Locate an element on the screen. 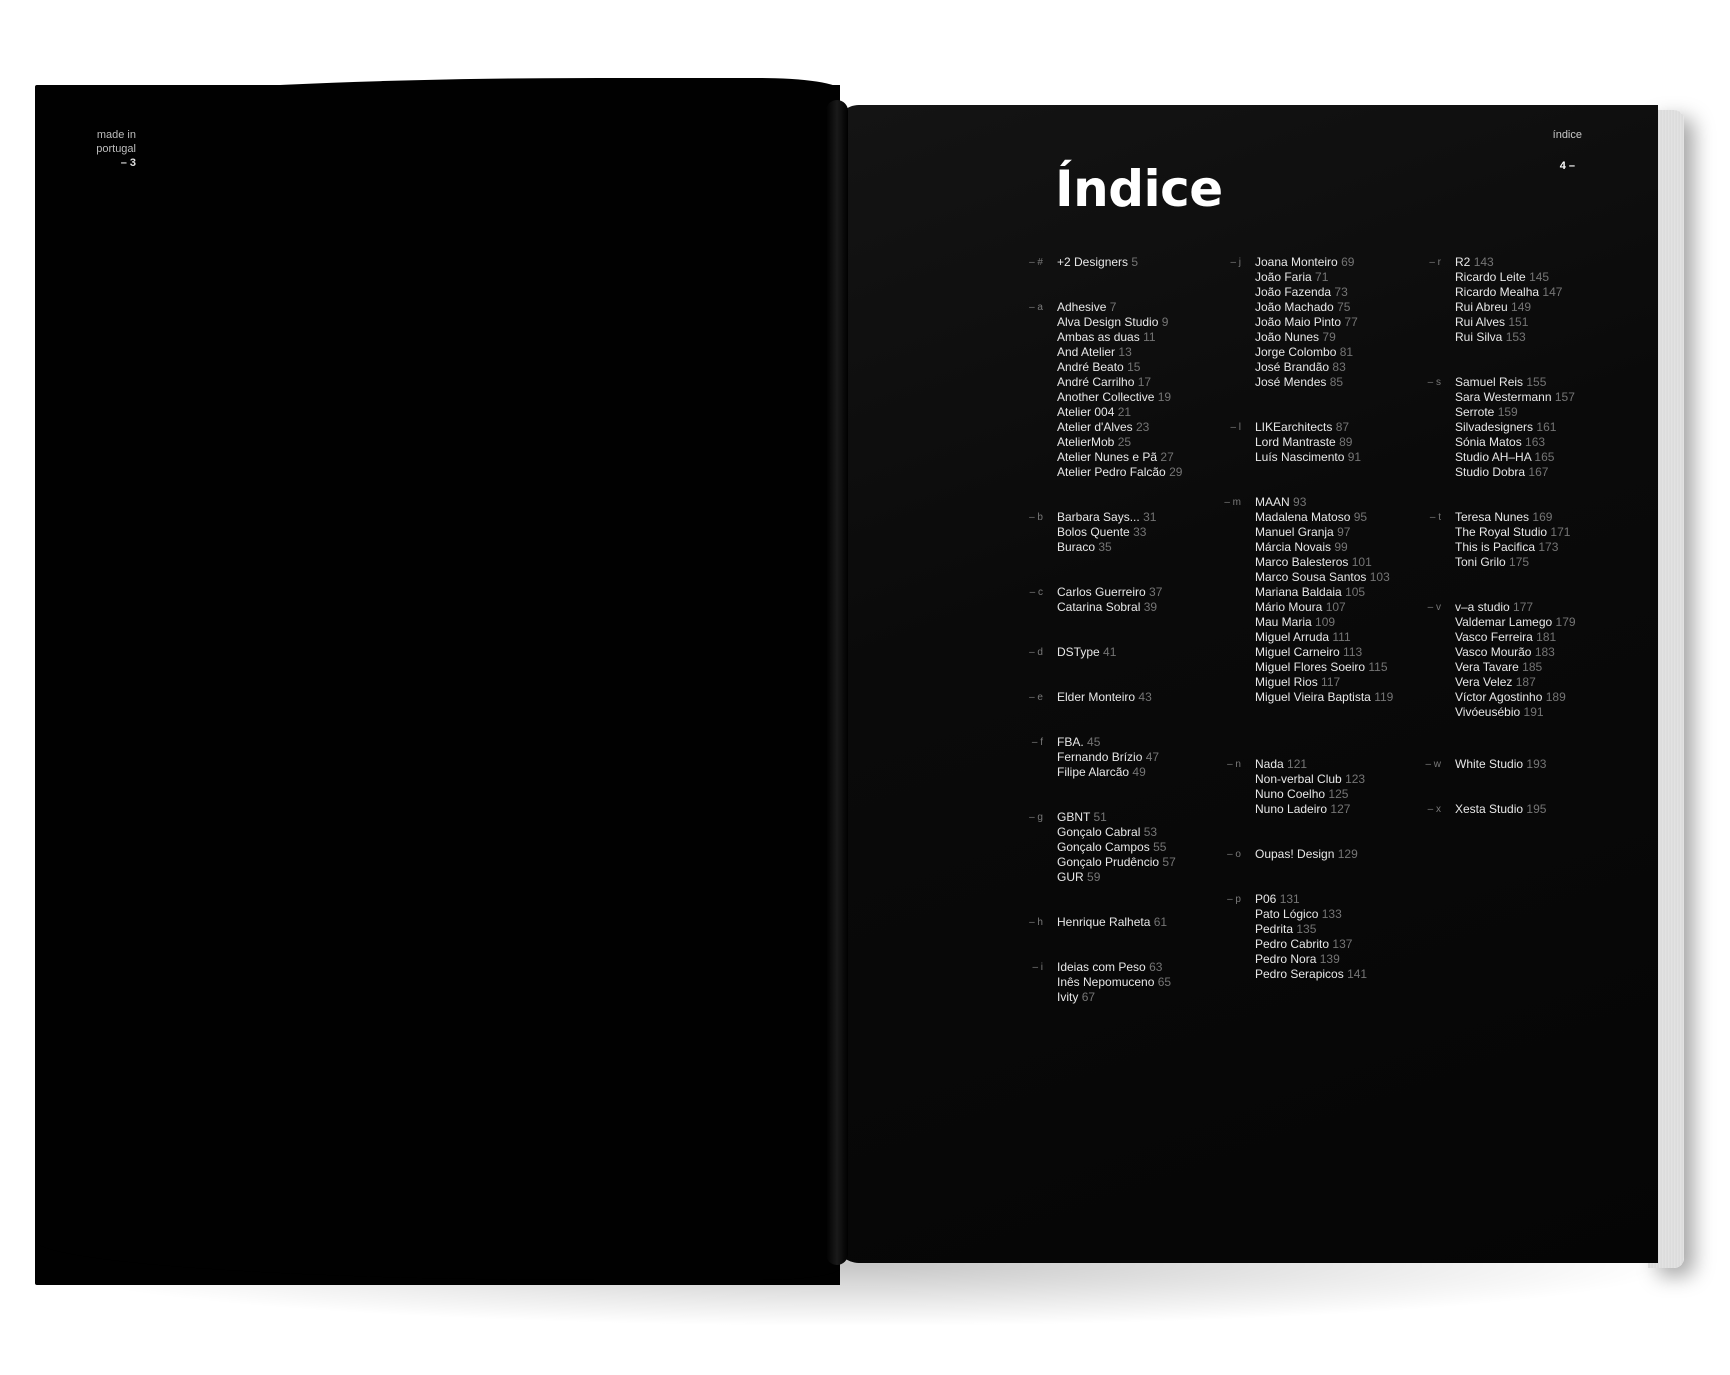 This screenshot has width=1730, height=1375. entry-page-number: 123 is located at coordinates (1355, 779).